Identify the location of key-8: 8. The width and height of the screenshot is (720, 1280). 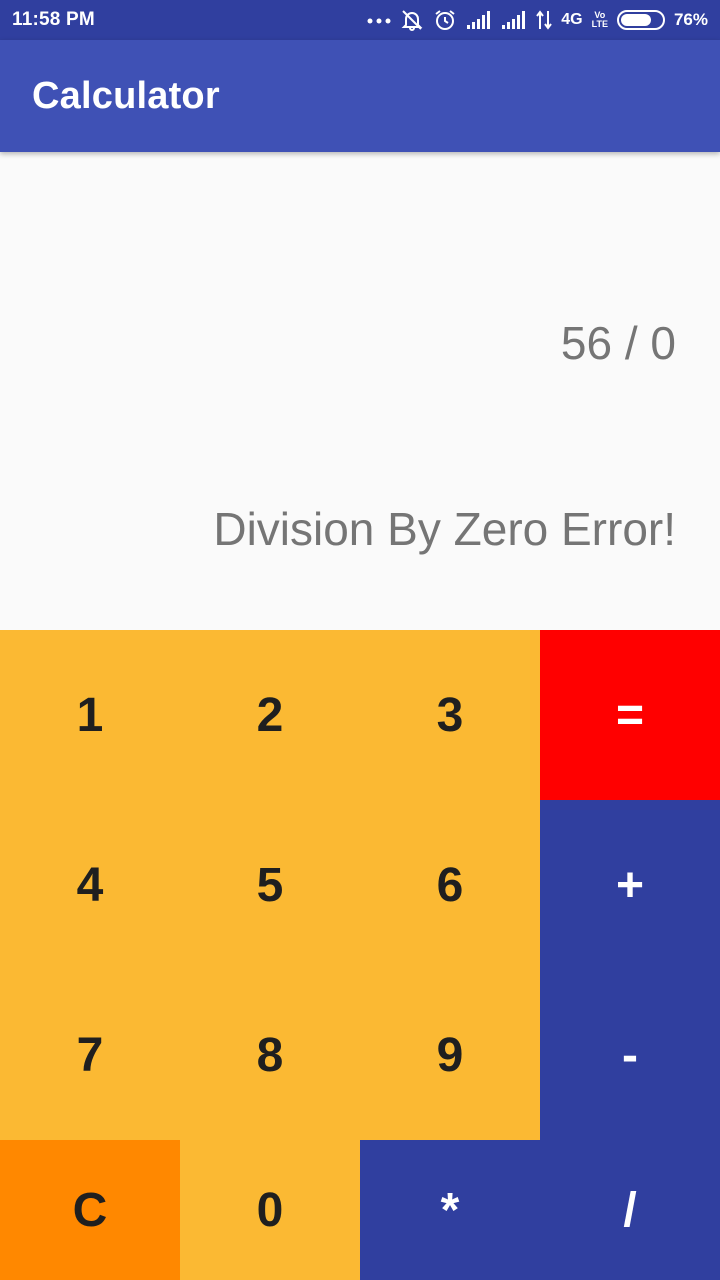
(270, 1055).